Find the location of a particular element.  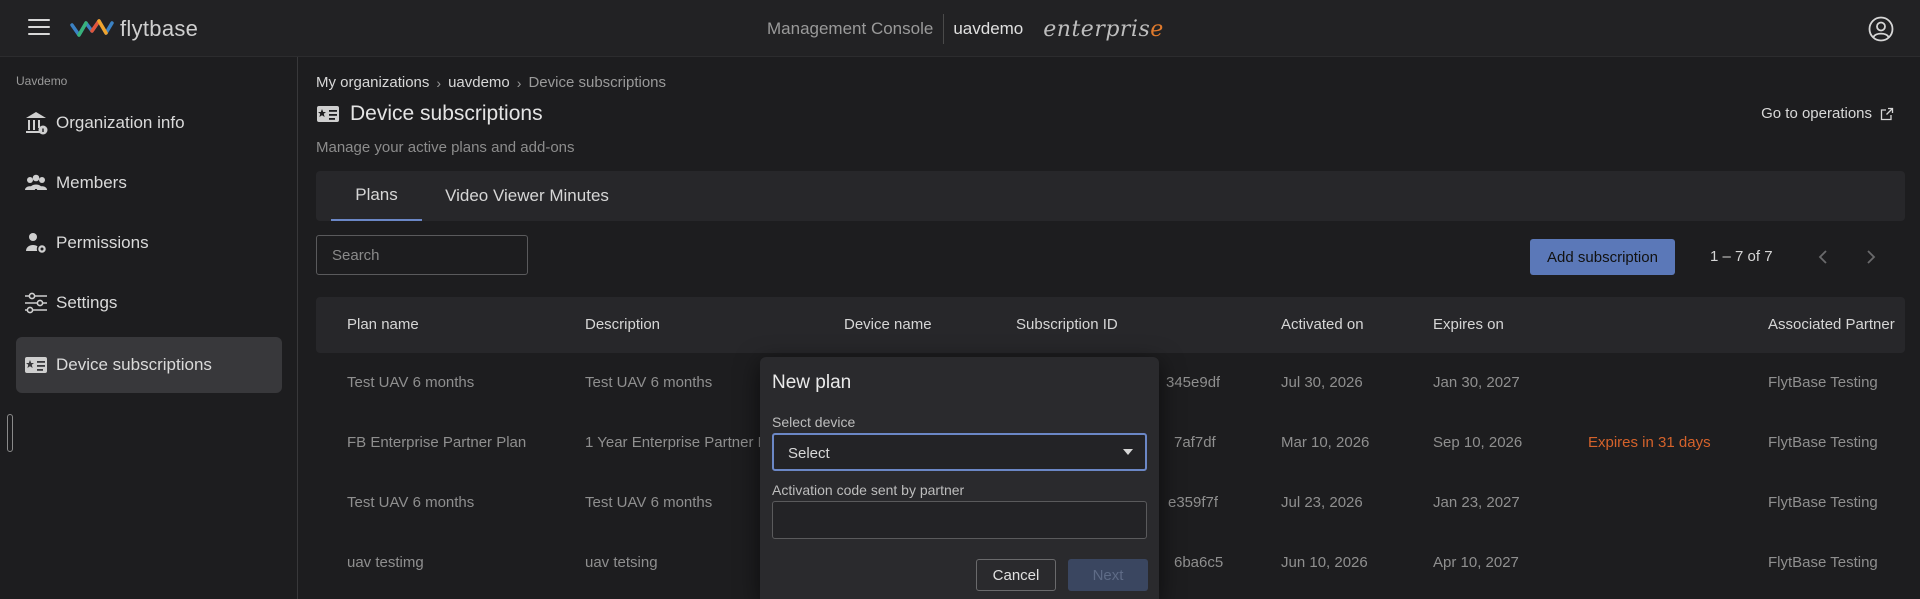

user-account-icon is located at coordinates (1881, 29).